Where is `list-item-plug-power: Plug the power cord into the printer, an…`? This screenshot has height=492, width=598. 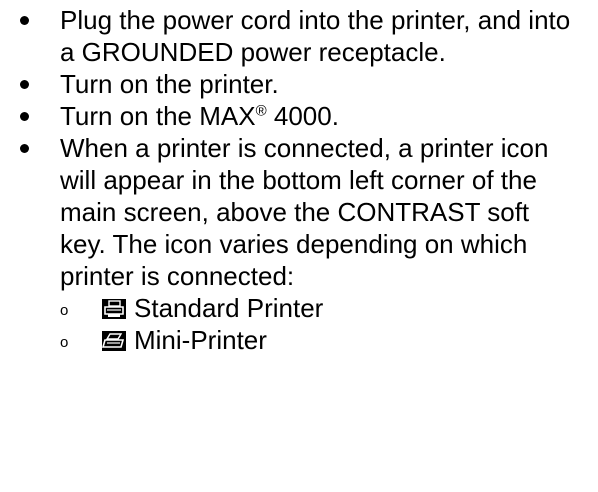
list-item-plug-power: Plug the power cord into the printer, an… is located at coordinates (290, 36).